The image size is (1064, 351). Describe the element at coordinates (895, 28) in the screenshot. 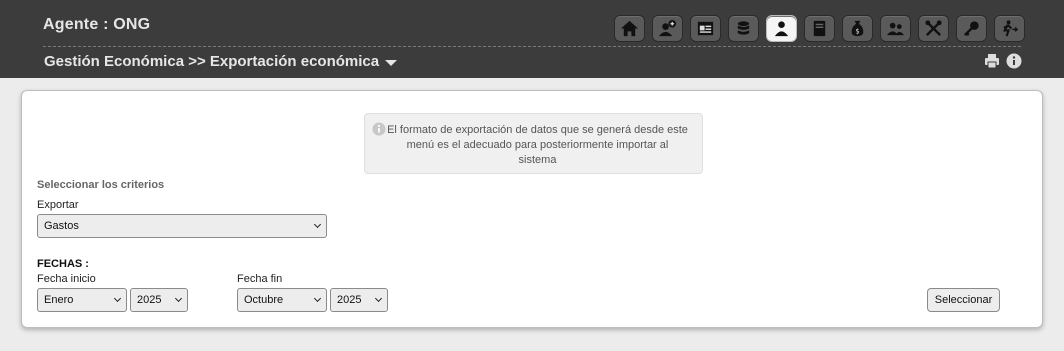

I see `users-icon` at that location.